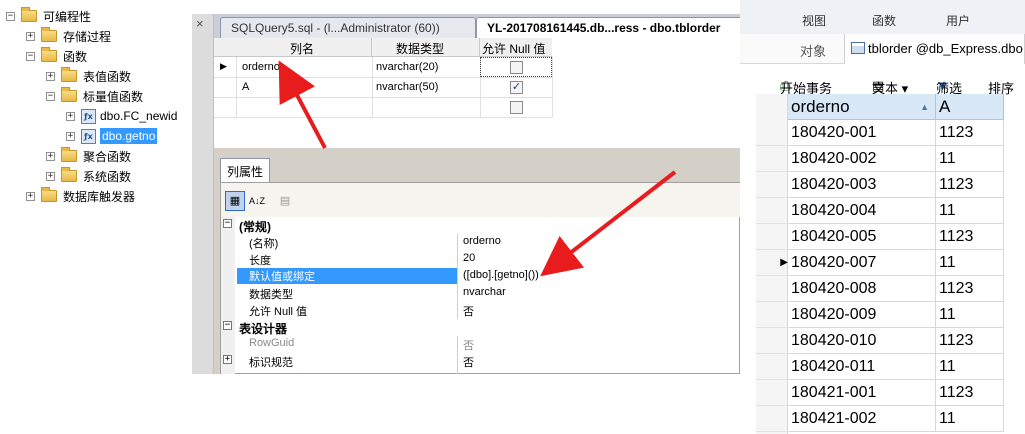 Image resolution: width=1025 pixels, height=434 pixels. What do you see at coordinates (862, 367) in the screenshot?
I see `cell-orderno: 180420-011` at bounding box center [862, 367].